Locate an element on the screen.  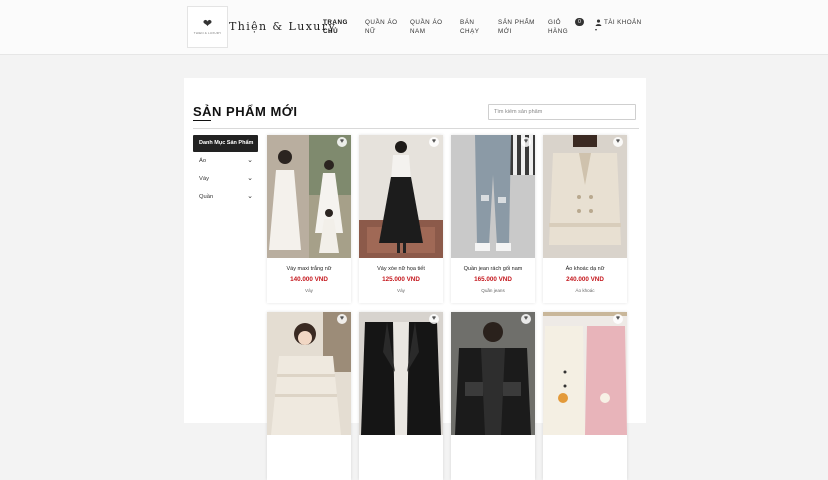
sidebar-item-label: Quần is located at coordinates (206, 197).